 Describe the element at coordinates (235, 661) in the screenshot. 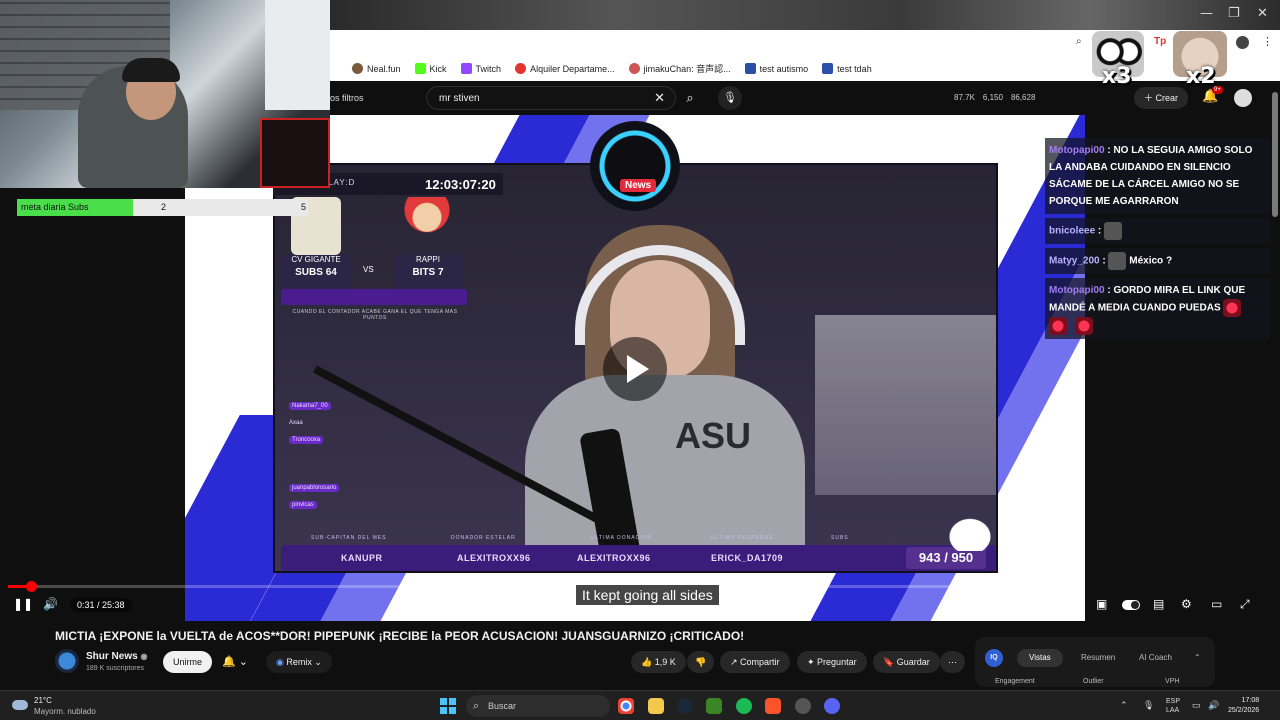

I see `subscribe-bell-icon: 🔔 ⌄` at that location.